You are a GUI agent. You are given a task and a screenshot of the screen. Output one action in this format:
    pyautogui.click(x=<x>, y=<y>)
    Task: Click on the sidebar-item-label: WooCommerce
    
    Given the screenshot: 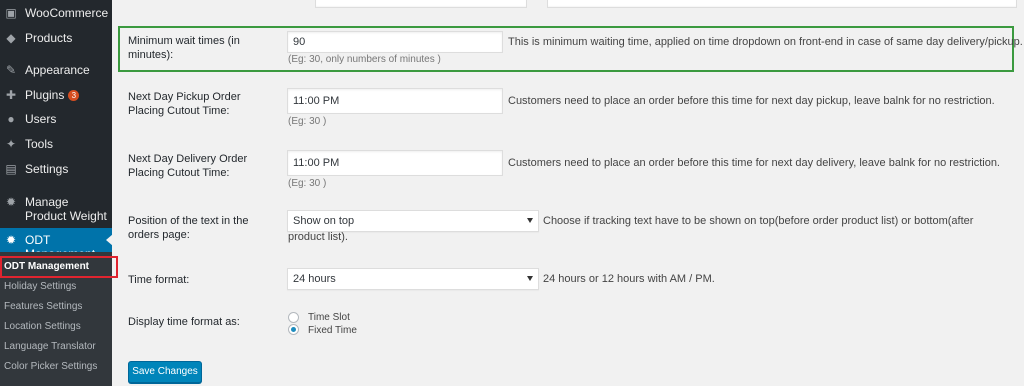 What is the action you would take?
    pyautogui.click(x=67, y=13)
    